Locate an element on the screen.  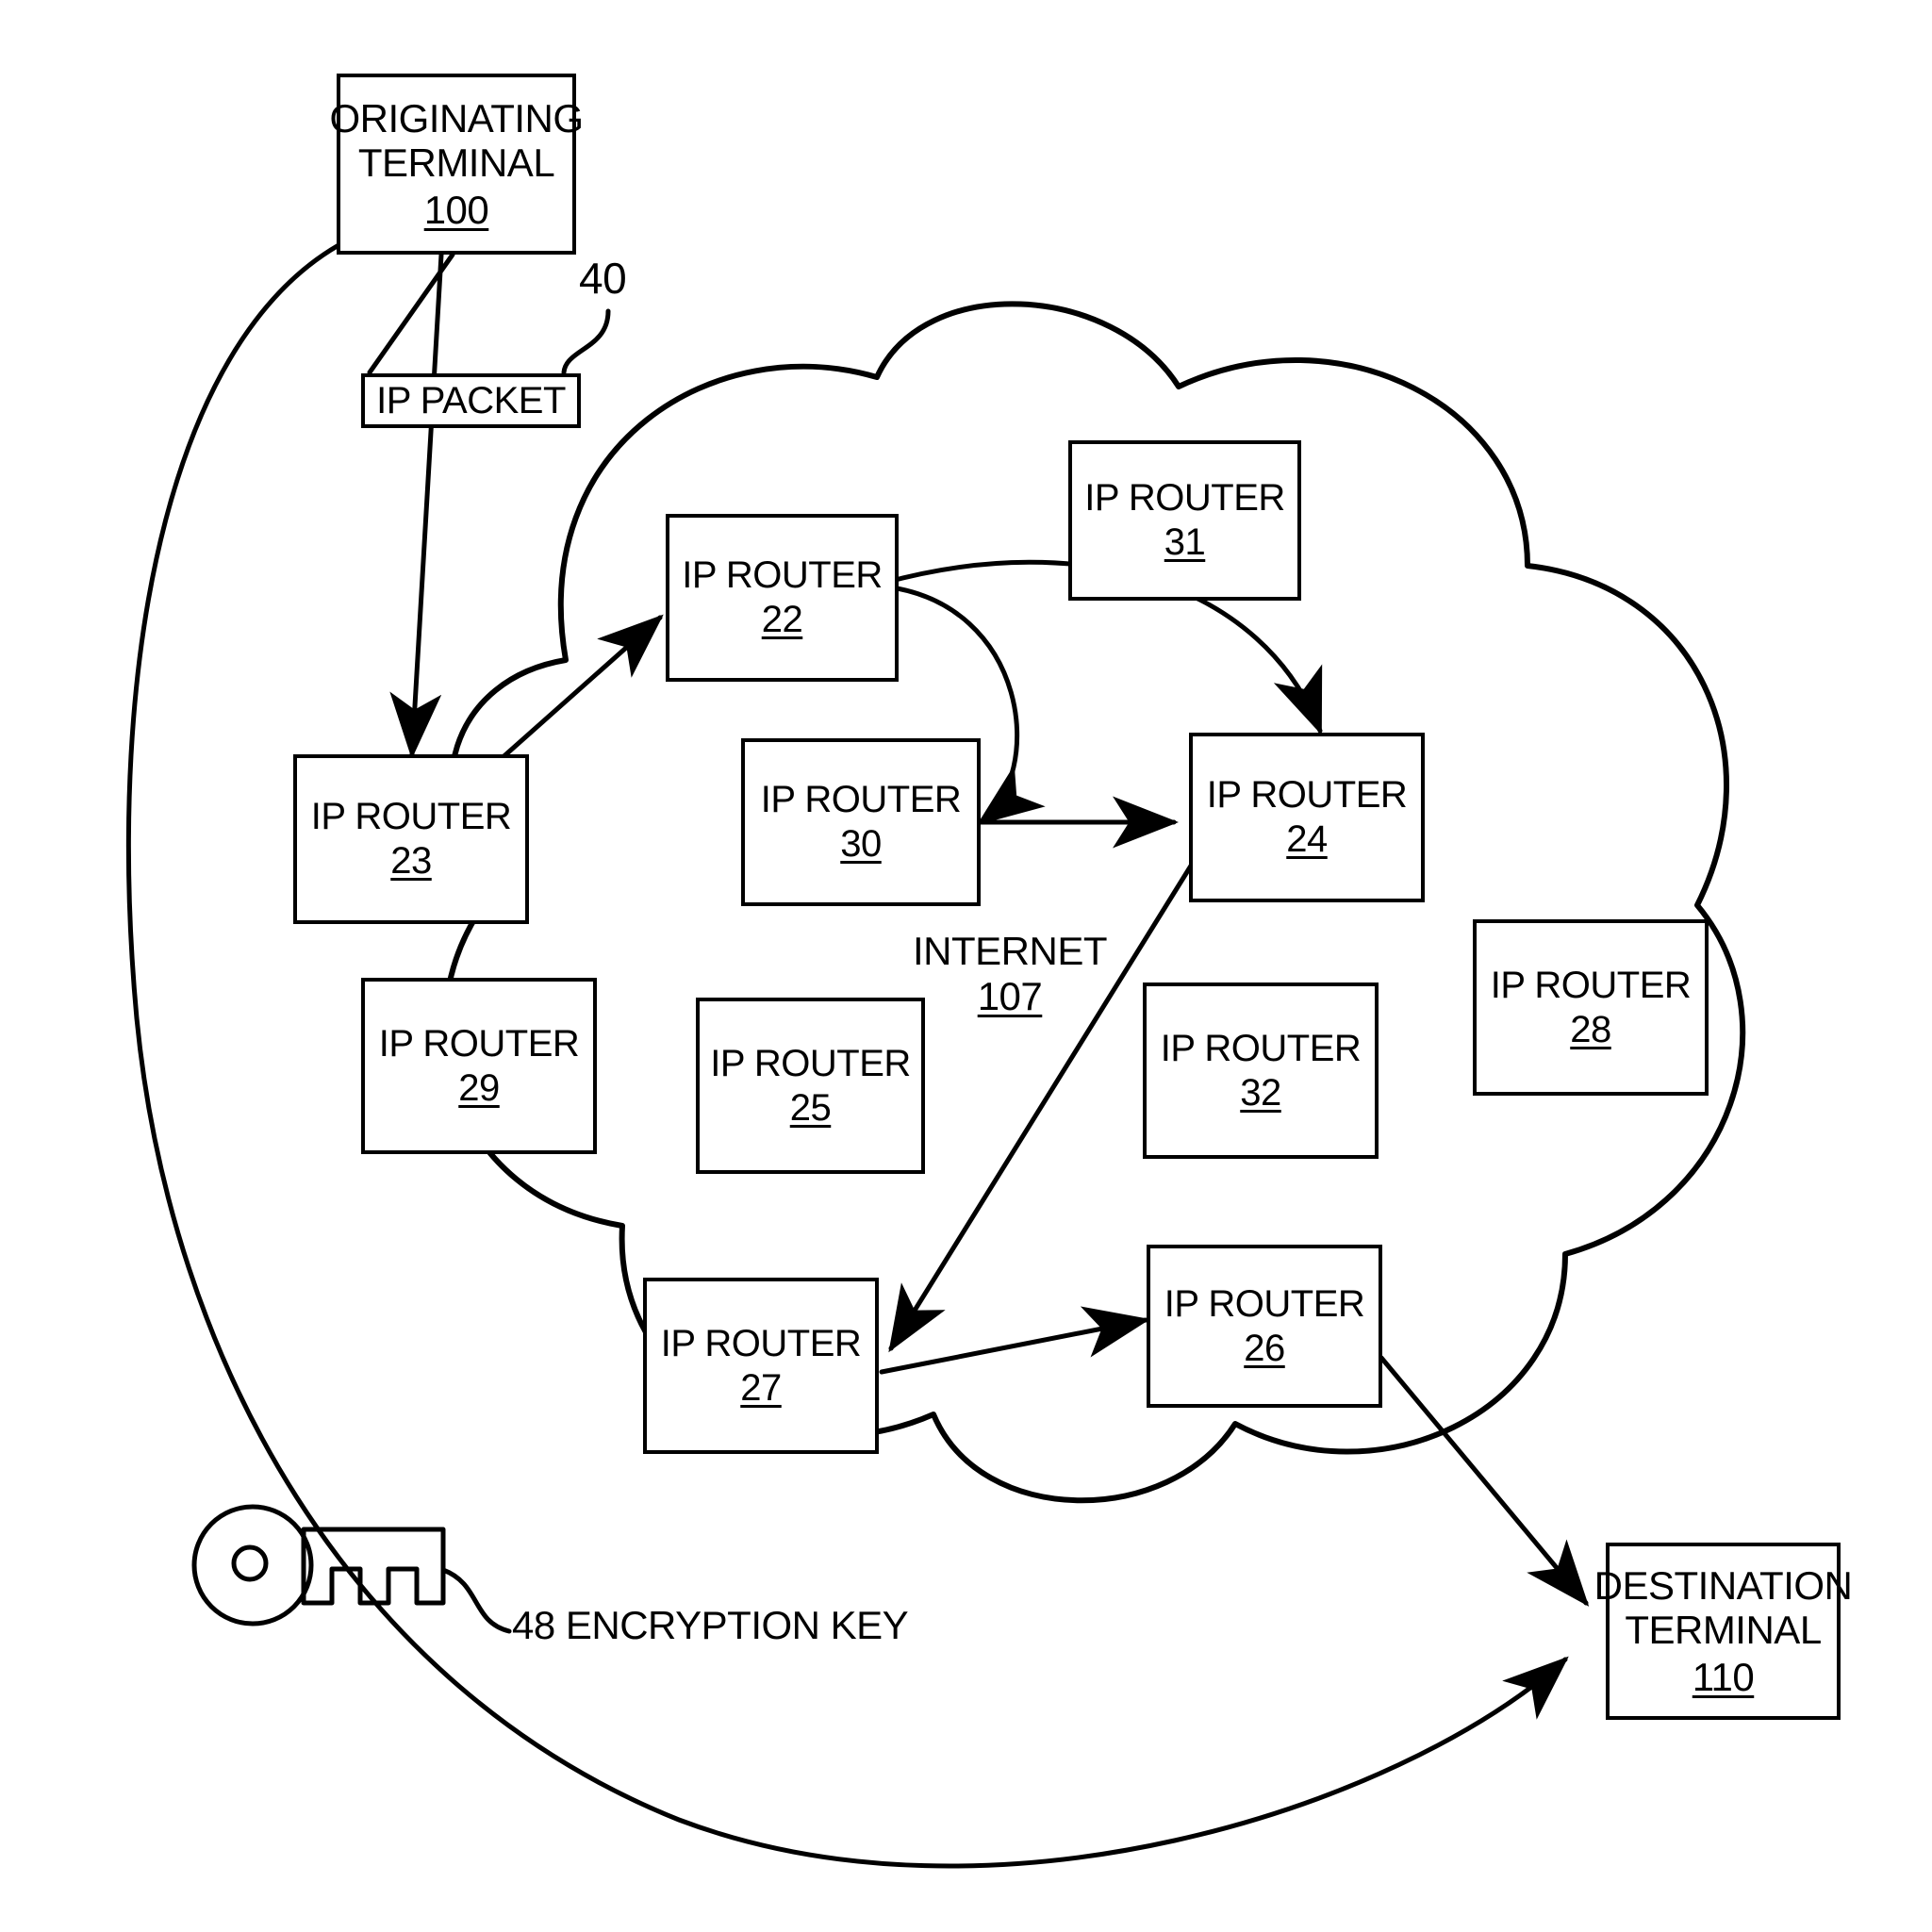
encryption-key-label-text: 48 ENCRYPTION KEY is located at coordinates (710, 1625).